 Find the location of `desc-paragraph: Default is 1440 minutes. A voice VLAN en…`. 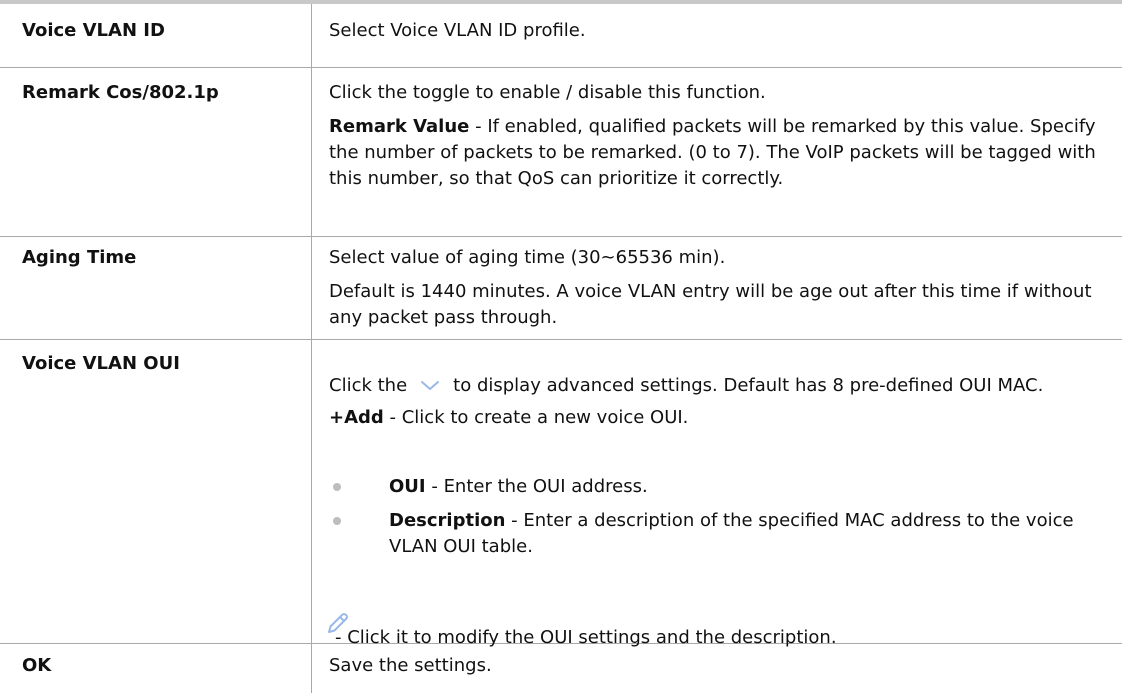

desc-paragraph: Default is 1440 minutes. A voice VLAN en… is located at coordinates (710, 304).